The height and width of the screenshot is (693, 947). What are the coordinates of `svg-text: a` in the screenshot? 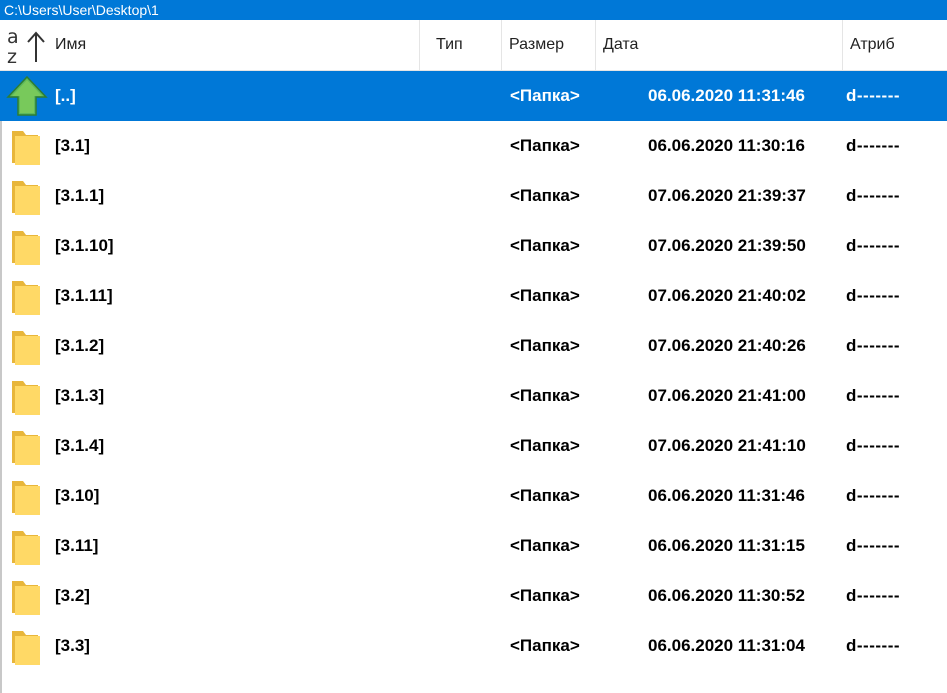 It's located at (13, 37).